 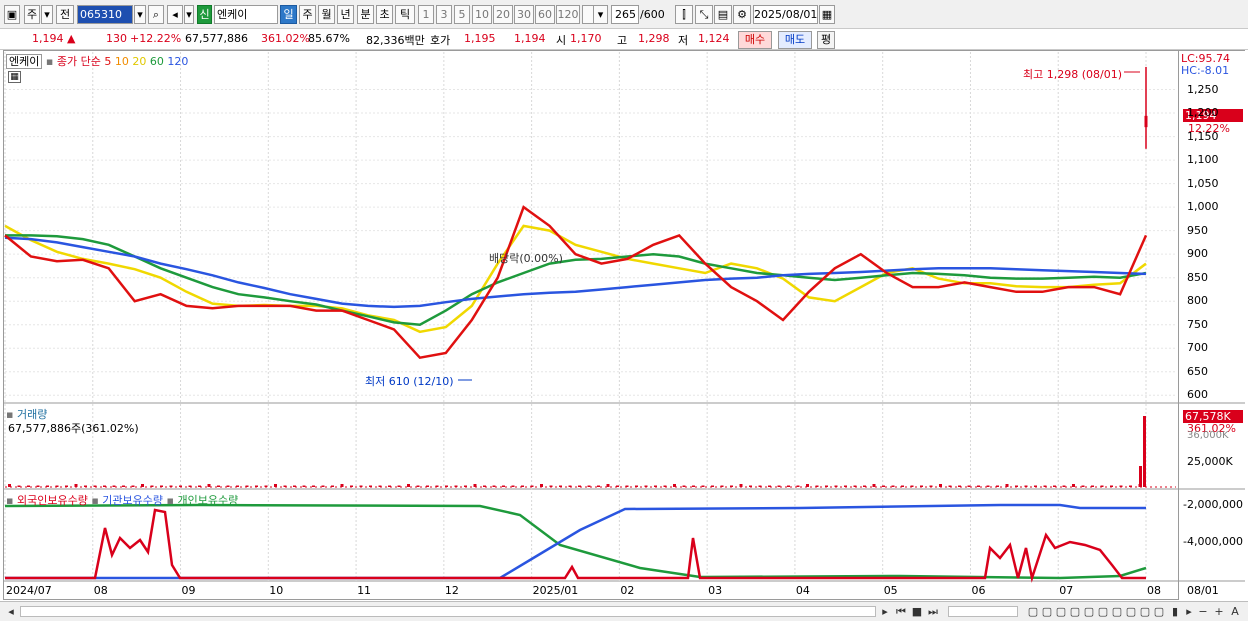 I want to click on price-tick-label: 600, so click(x=1197, y=395).